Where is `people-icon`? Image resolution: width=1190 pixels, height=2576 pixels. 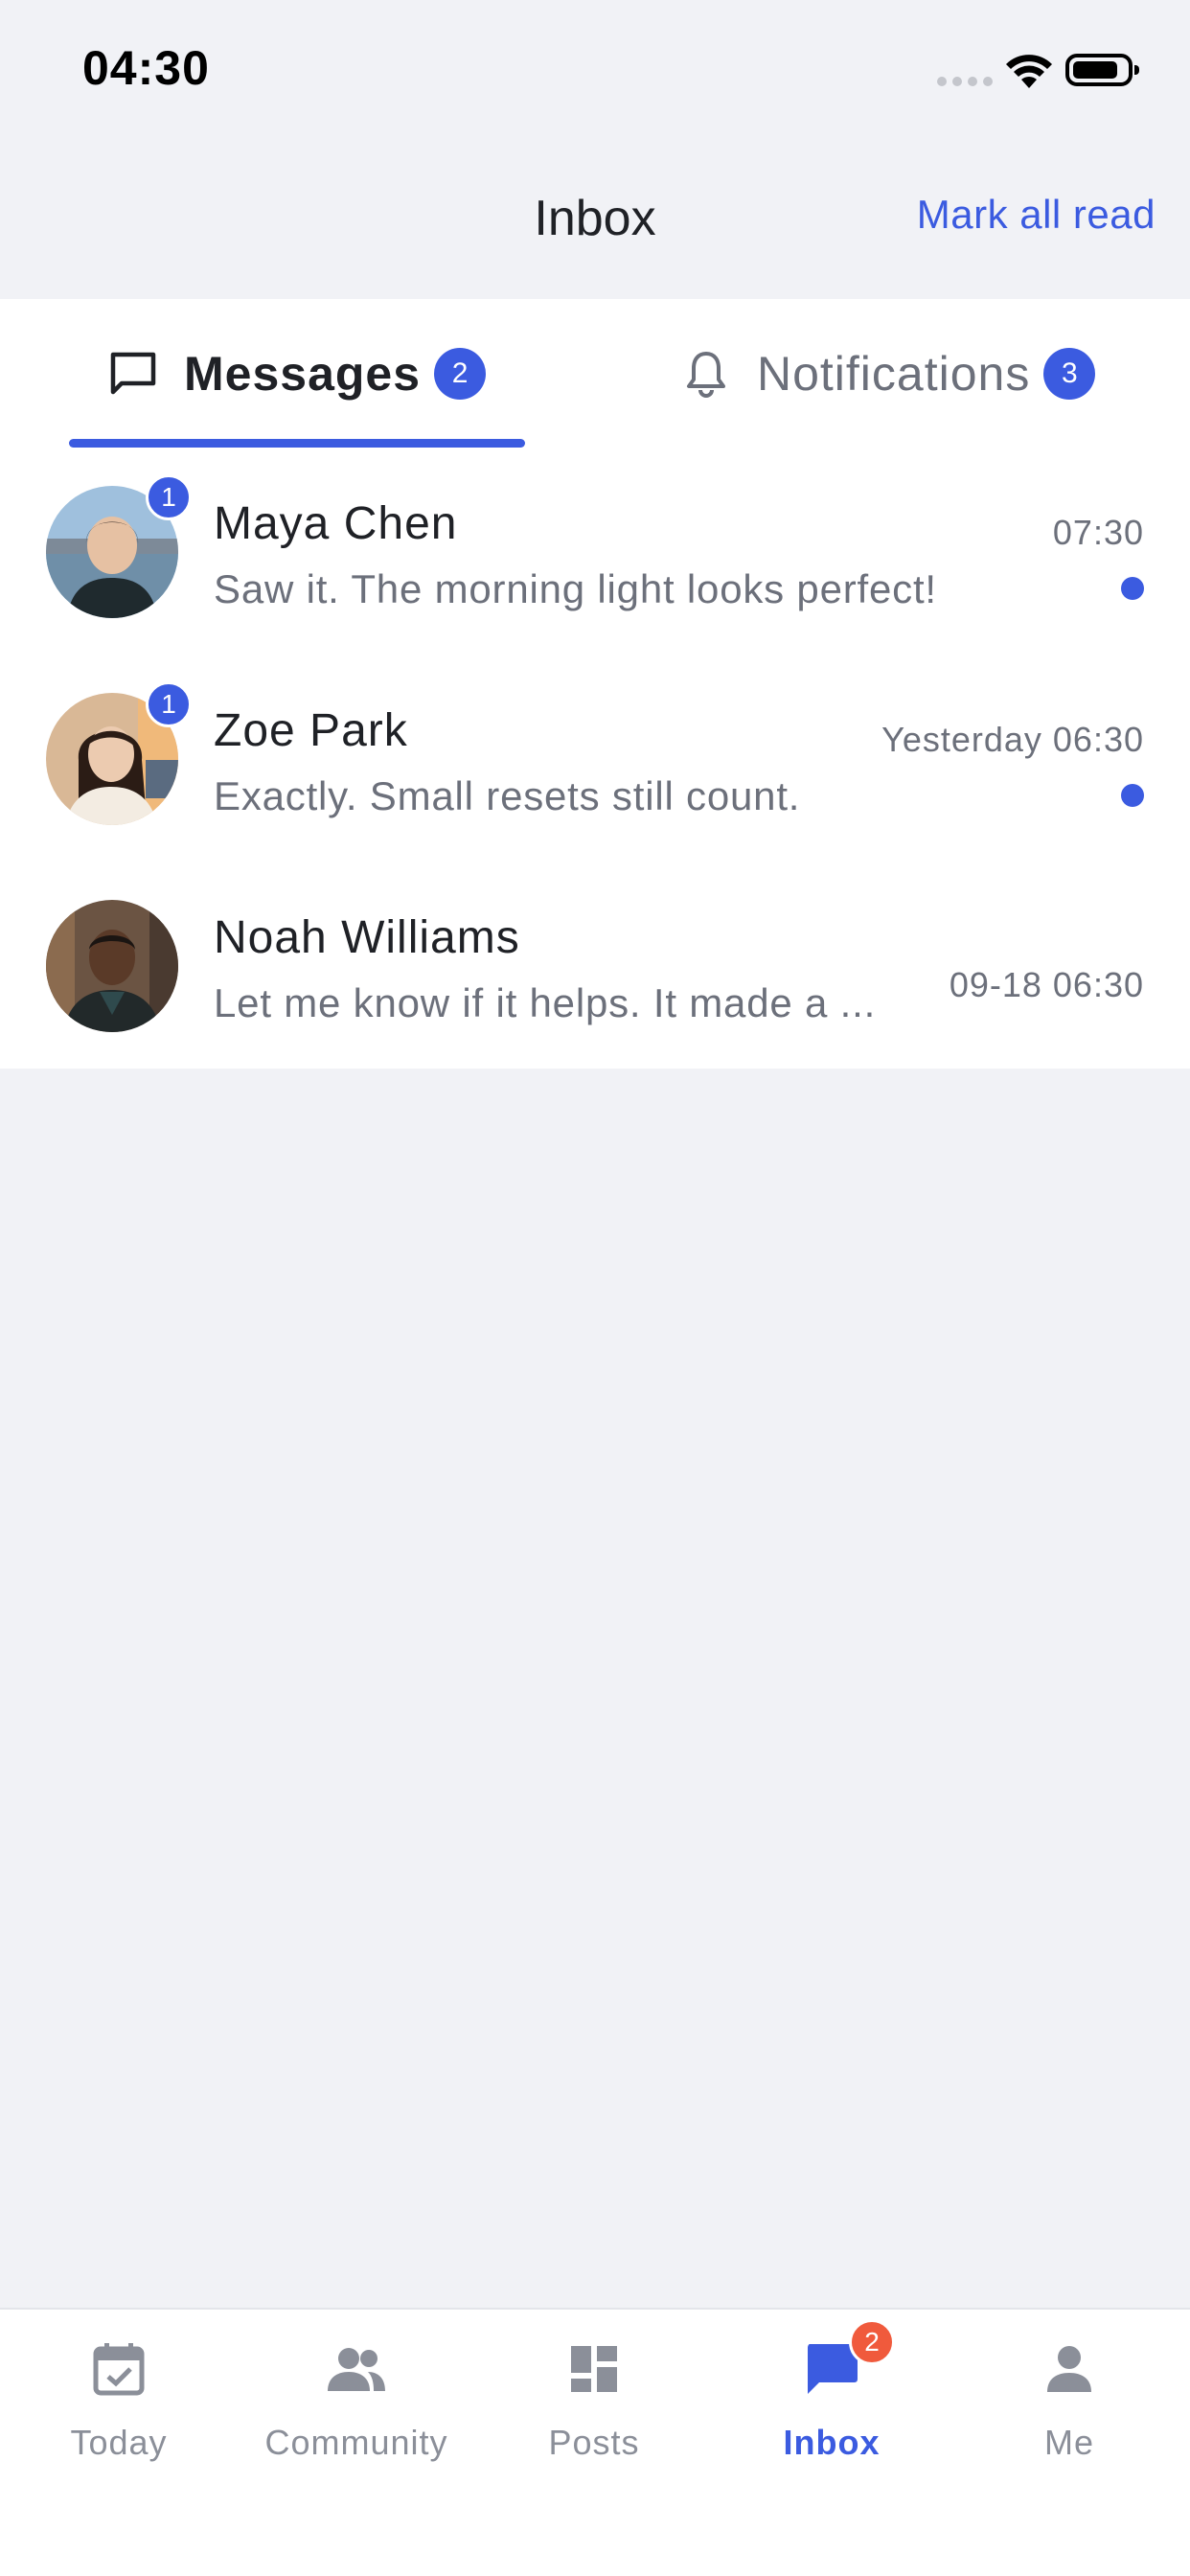
people-icon is located at coordinates (357, 2369).